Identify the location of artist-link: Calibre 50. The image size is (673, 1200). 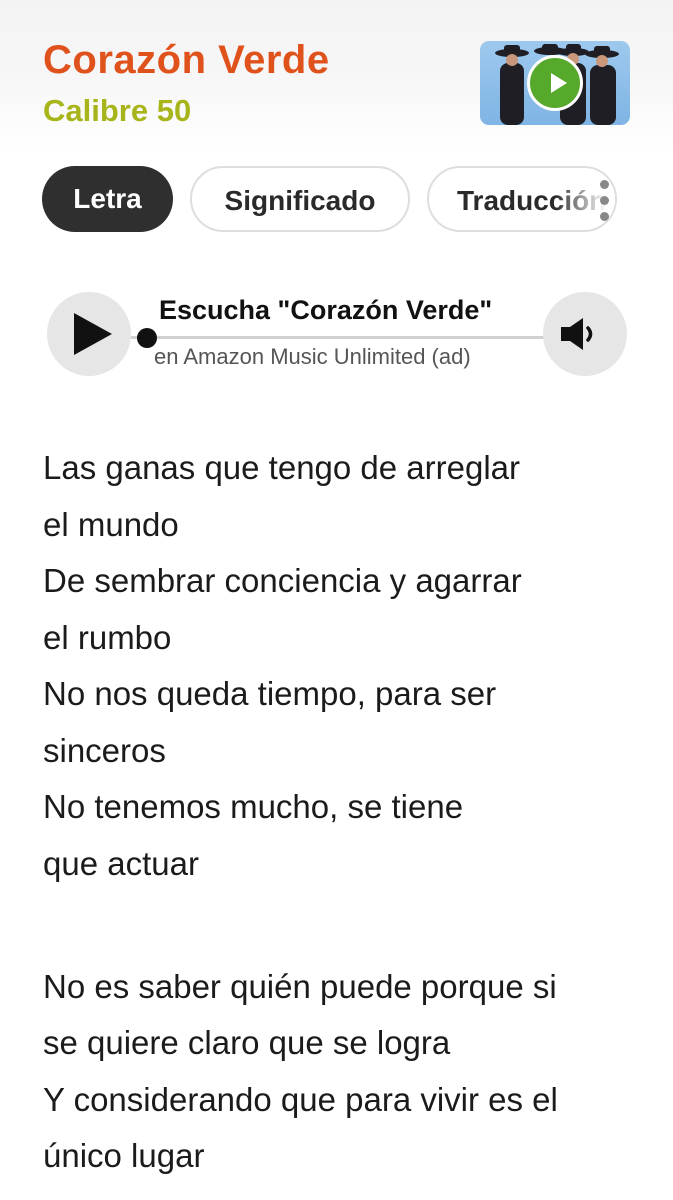
(117, 111).